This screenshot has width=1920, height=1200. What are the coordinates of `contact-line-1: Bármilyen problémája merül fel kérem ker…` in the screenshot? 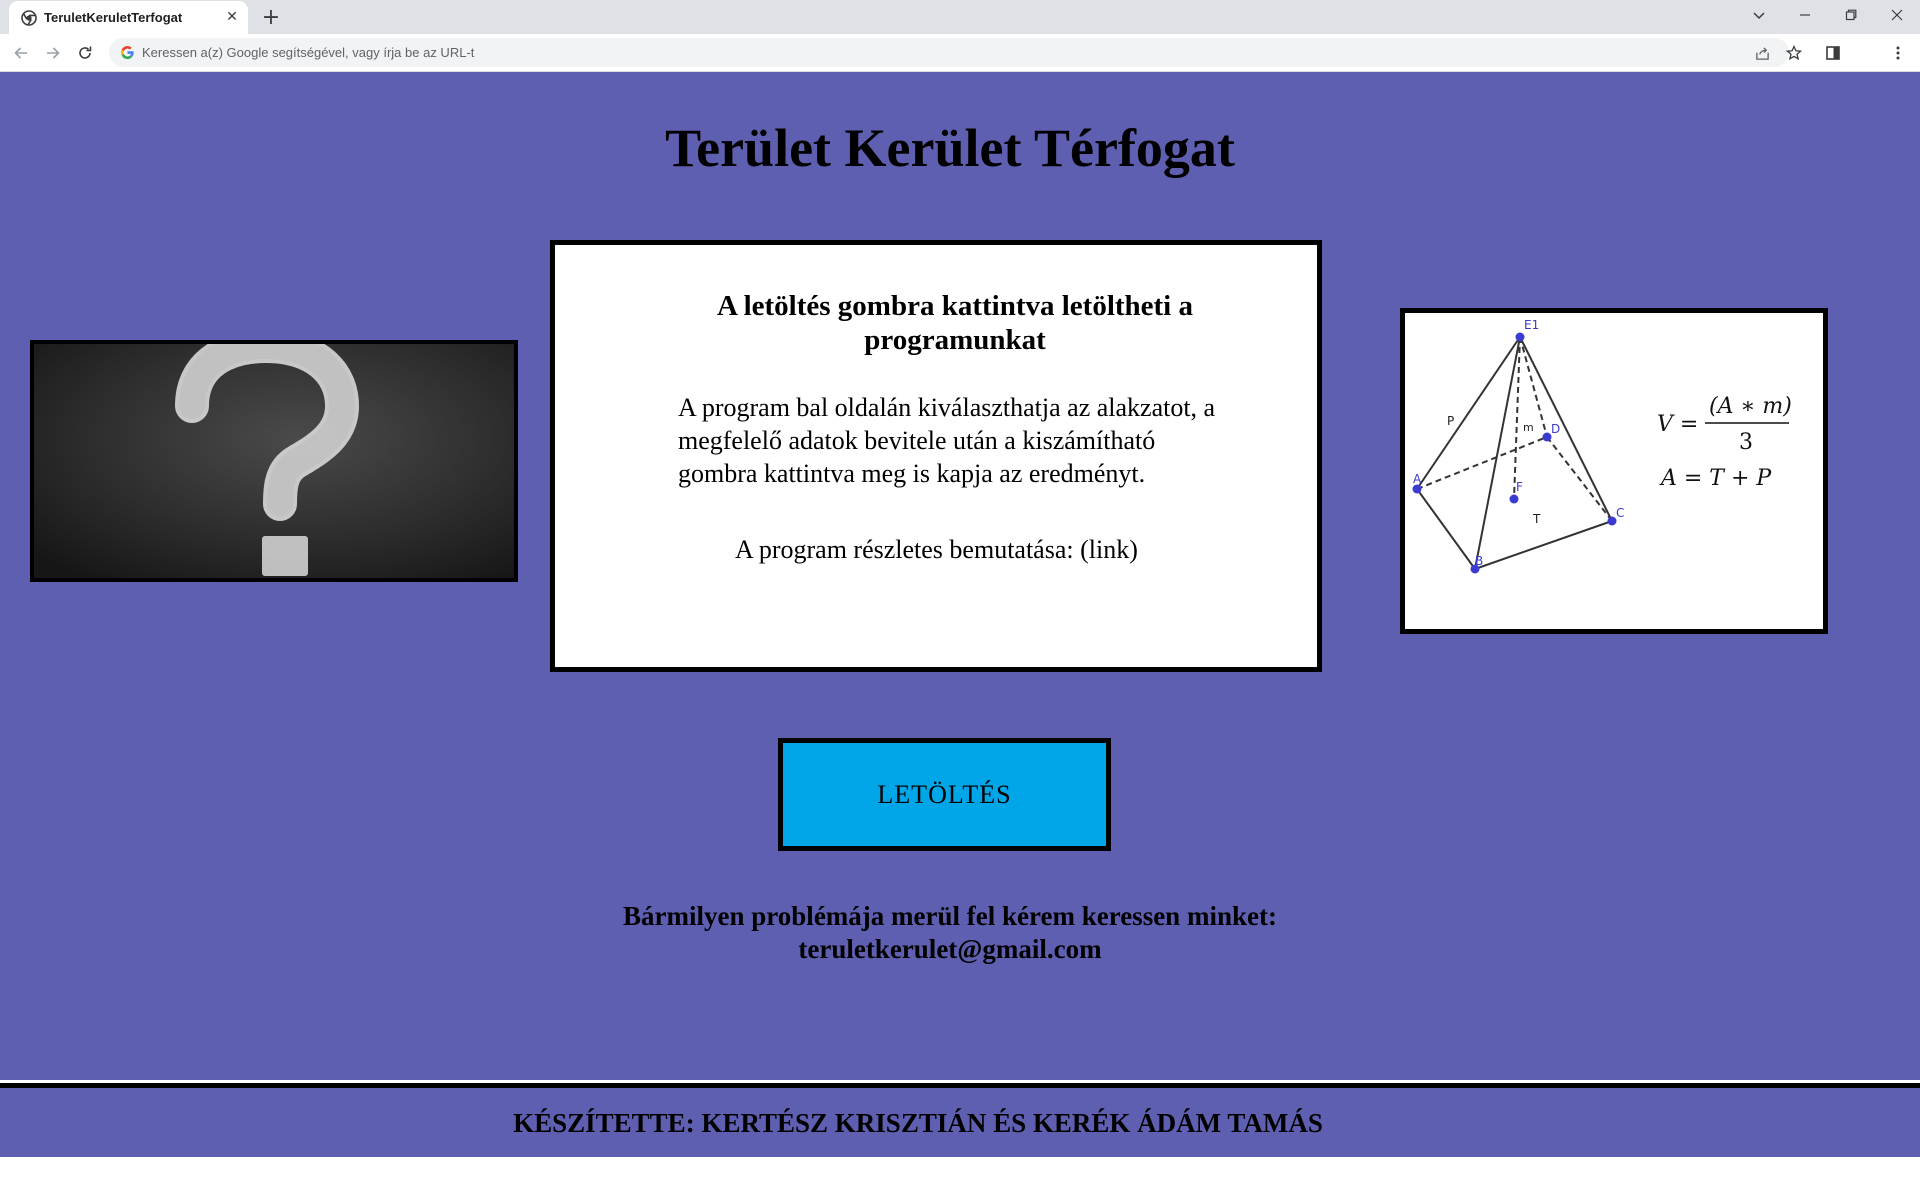 It's located at (950, 916).